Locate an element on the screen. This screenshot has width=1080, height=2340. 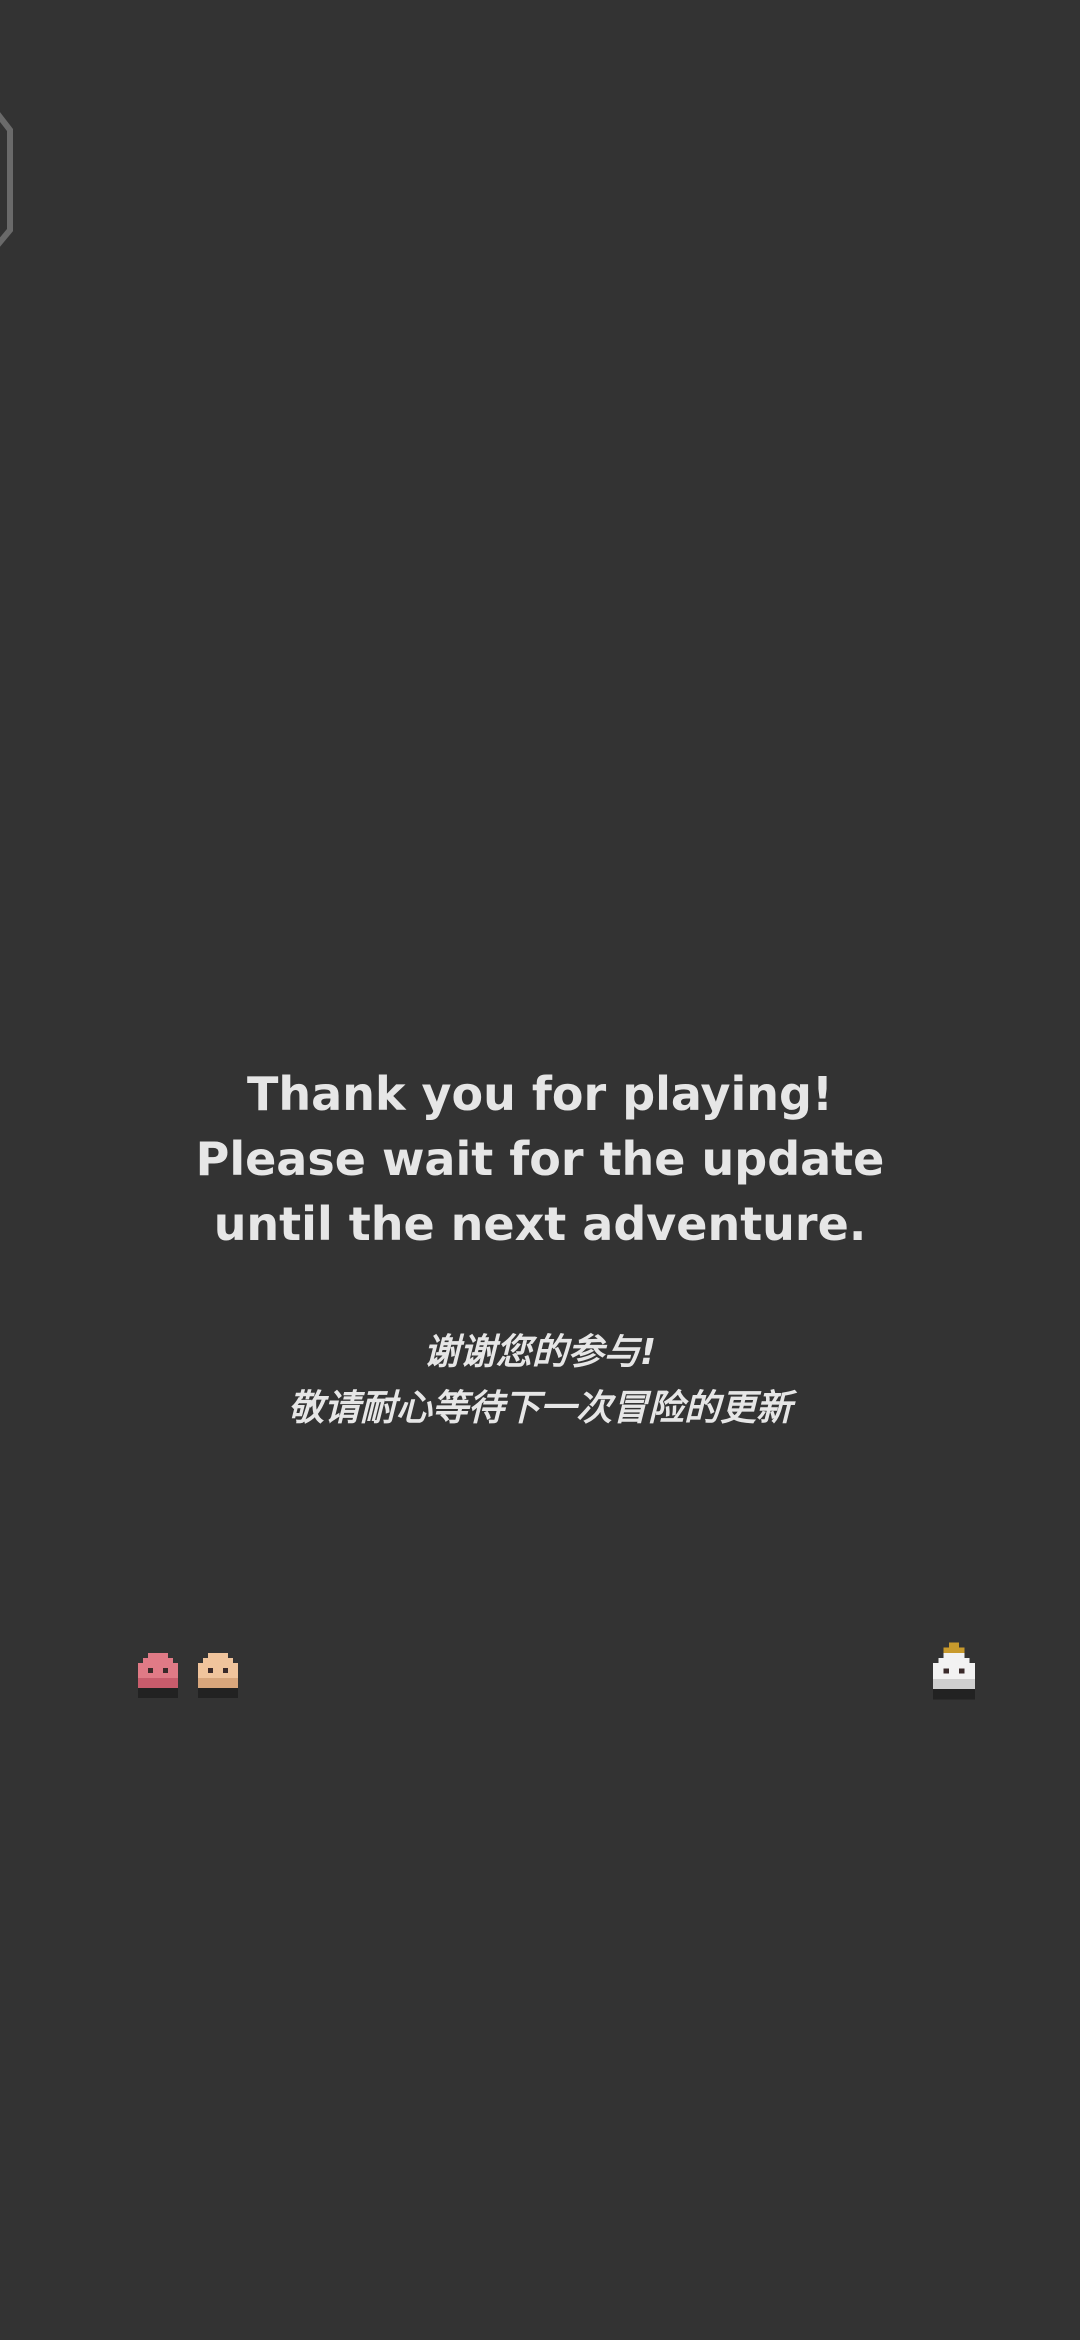
message-en-line-3: until the next adventure. is located at coordinates (540, 1224).